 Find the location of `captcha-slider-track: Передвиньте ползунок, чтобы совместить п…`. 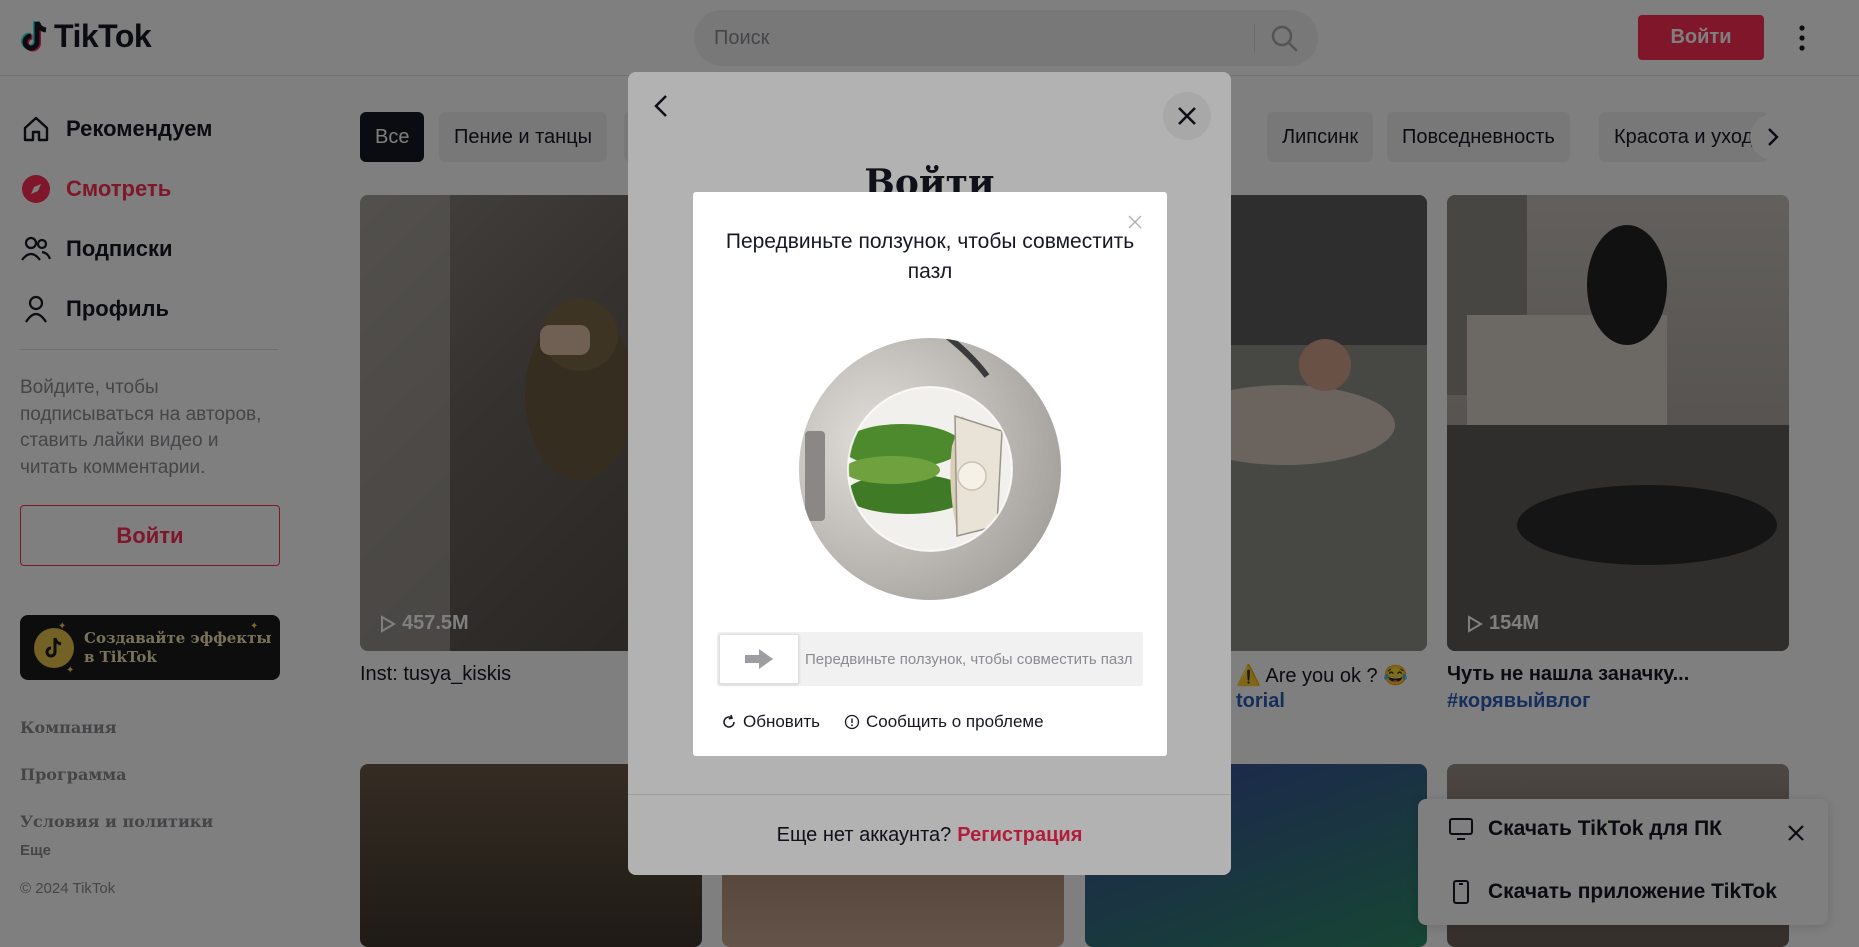

captcha-slider-track: Передвиньте ползунок, чтобы совместить п… is located at coordinates (930, 659).